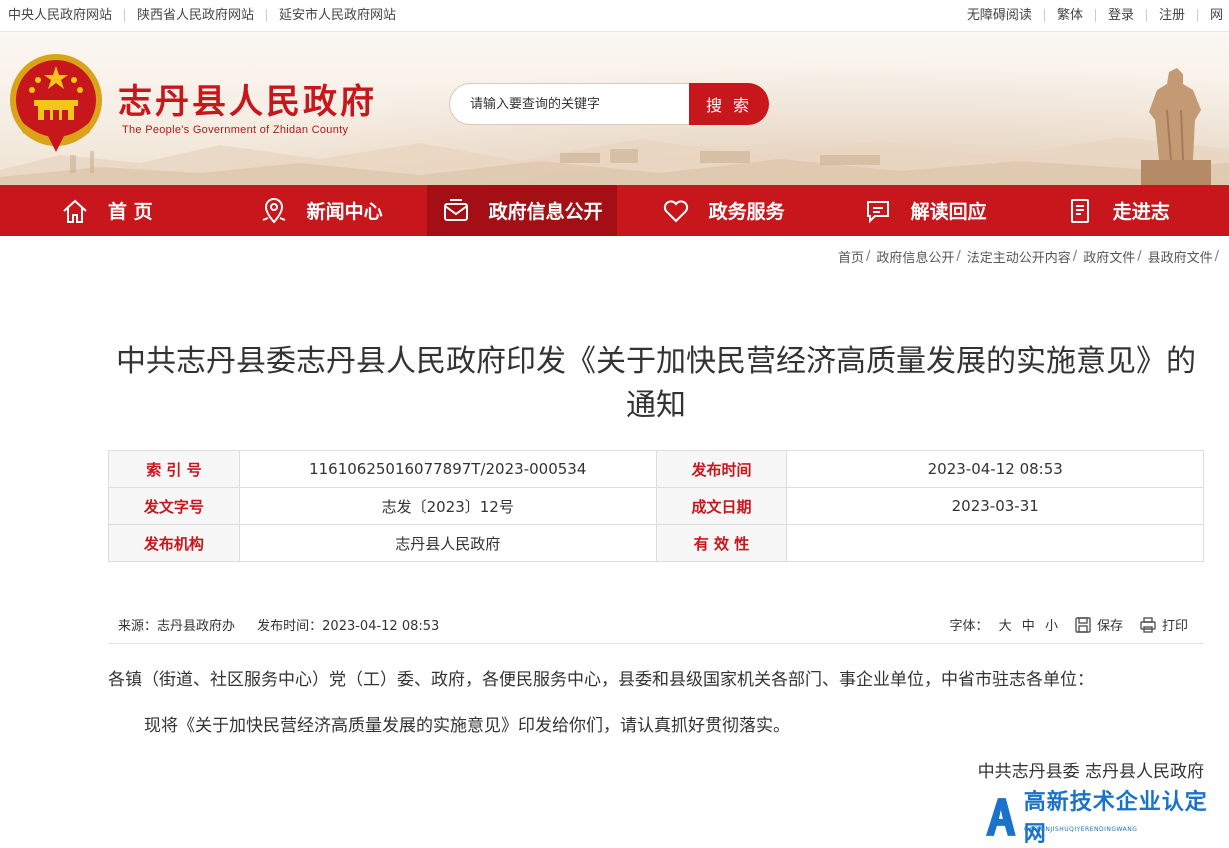 The height and width of the screenshot is (848, 1229). What do you see at coordinates (569, 104) in the screenshot?
I see `search-input` at bounding box center [569, 104].